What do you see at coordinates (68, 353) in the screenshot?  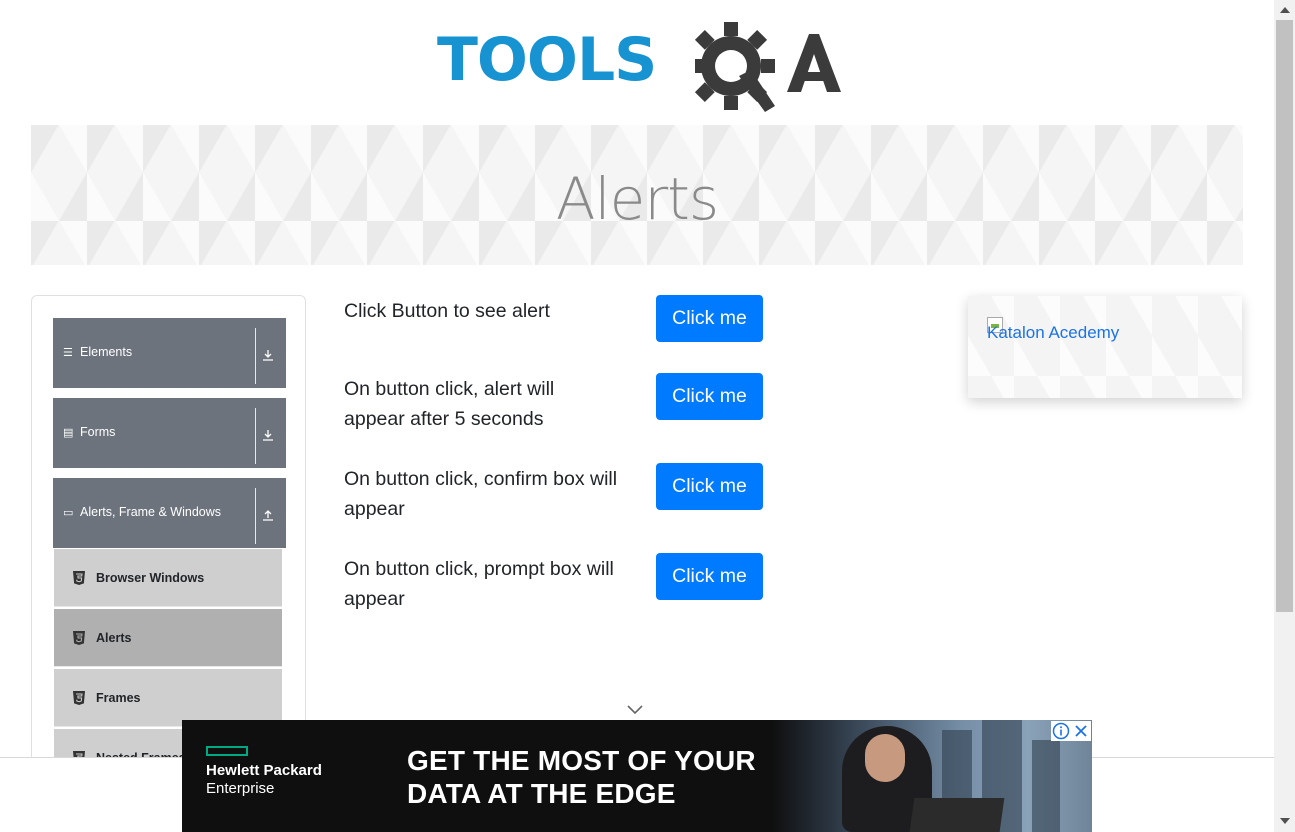 I see `hamburger-icon: ☰` at bounding box center [68, 353].